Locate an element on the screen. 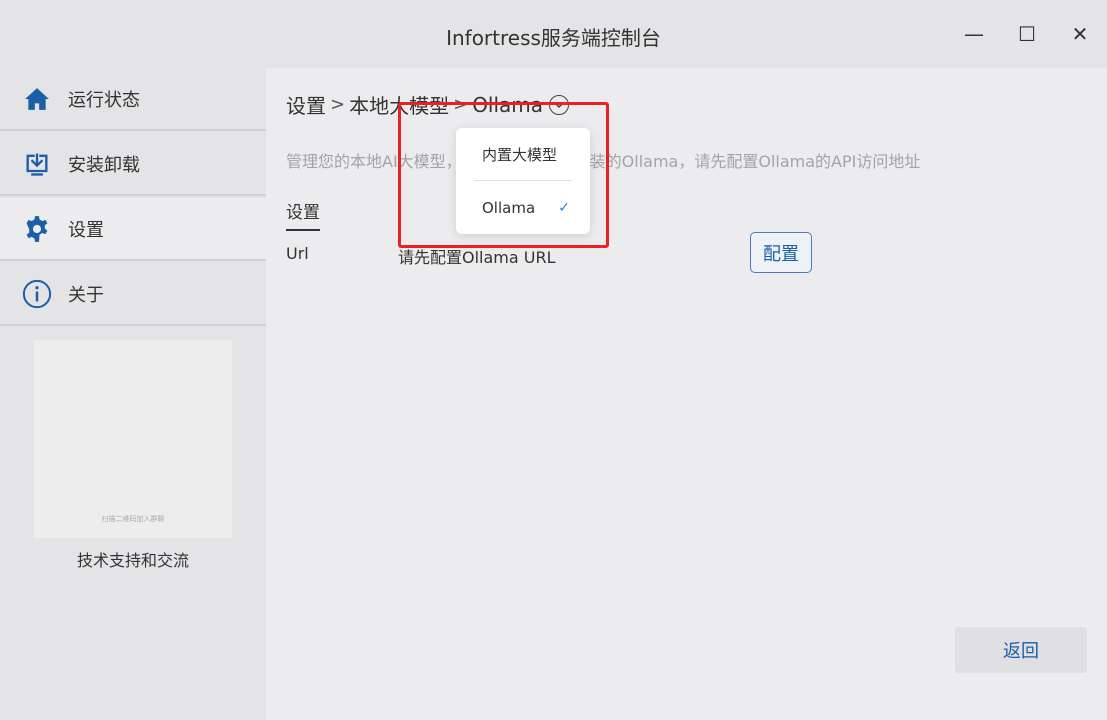  info-icon is located at coordinates (37, 294).